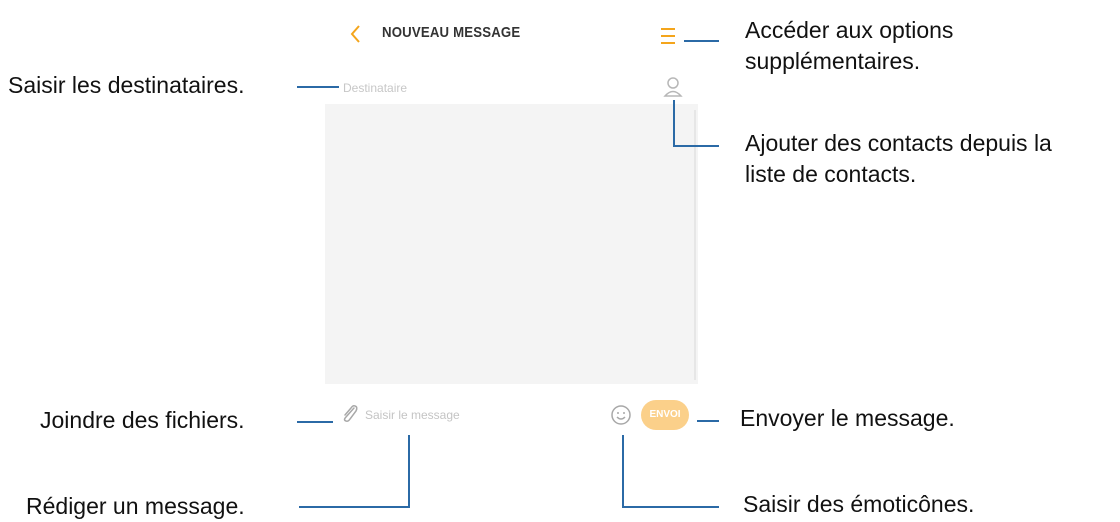  Describe the element at coordinates (898, 143) in the screenshot. I see `callout-contacts-line1: Ajouter des contacts depuis la` at that location.